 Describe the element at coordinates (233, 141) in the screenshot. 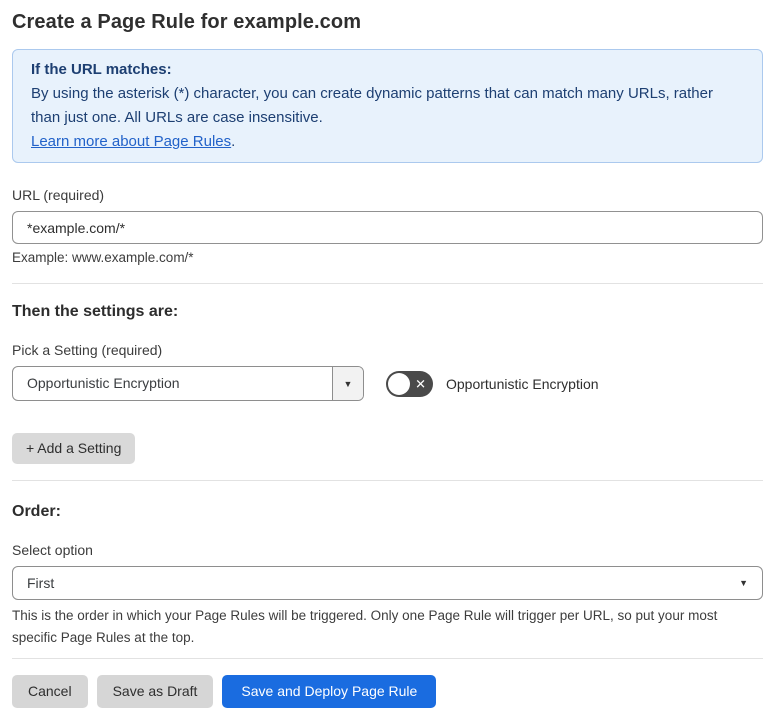

I see `link-period: .` at that location.